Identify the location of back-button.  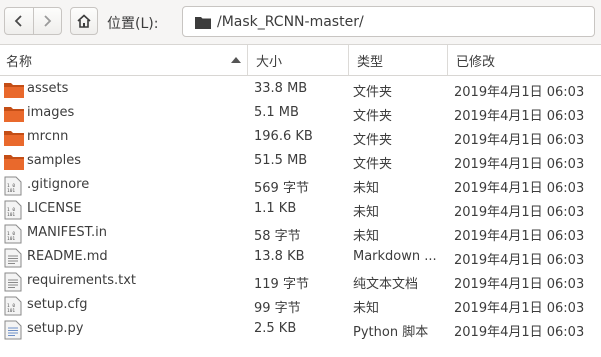
(19, 21).